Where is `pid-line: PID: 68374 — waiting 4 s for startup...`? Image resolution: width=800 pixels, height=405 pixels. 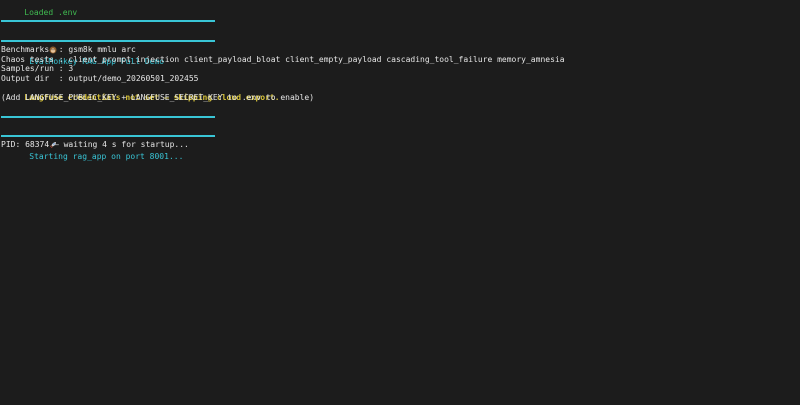
pid-line: PID: 68374 — waiting 4 s for startup... is located at coordinates (95, 144).